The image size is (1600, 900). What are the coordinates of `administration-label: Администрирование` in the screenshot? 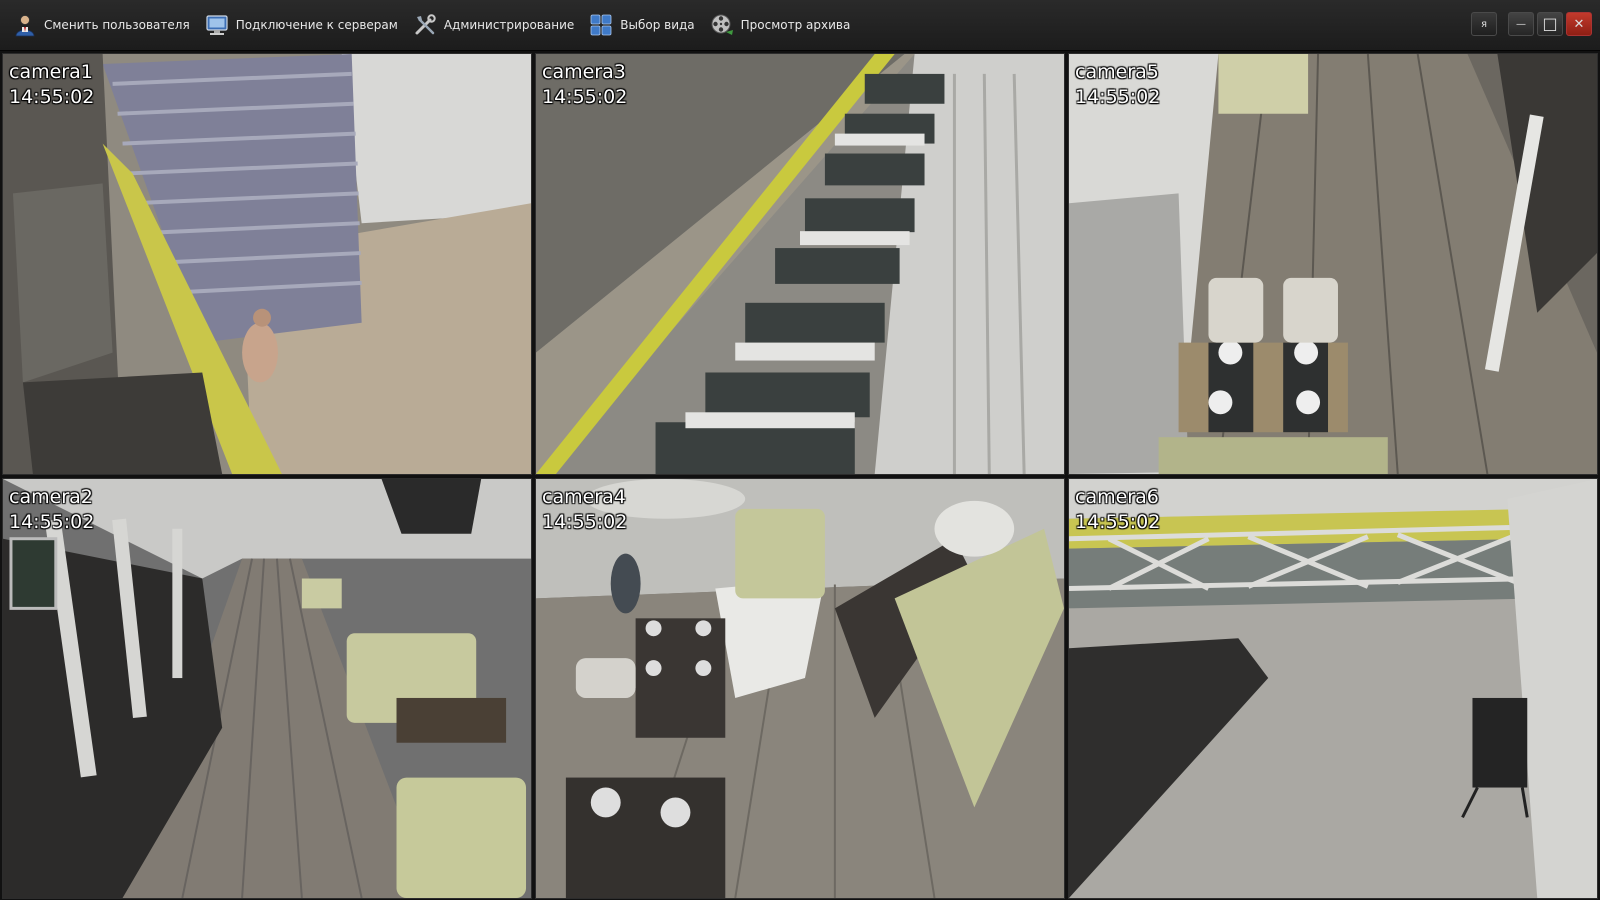 It's located at (509, 25).